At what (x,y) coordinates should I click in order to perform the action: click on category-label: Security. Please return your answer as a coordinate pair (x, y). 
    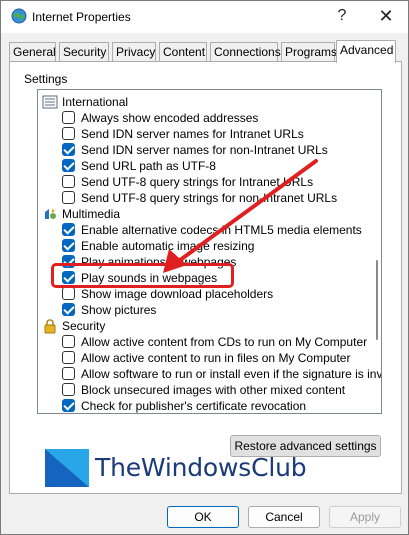
    Looking at the image, I should click on (84, 326).